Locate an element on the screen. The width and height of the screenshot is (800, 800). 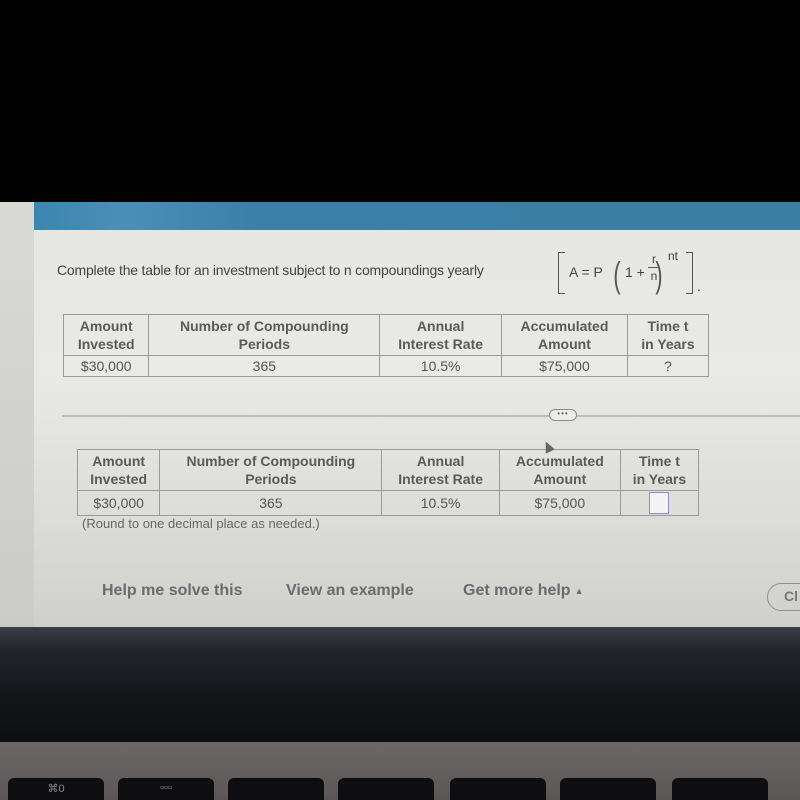
table-row: $30,000 365 10.5% $75,000 ? is located at coordinates (386, 366).